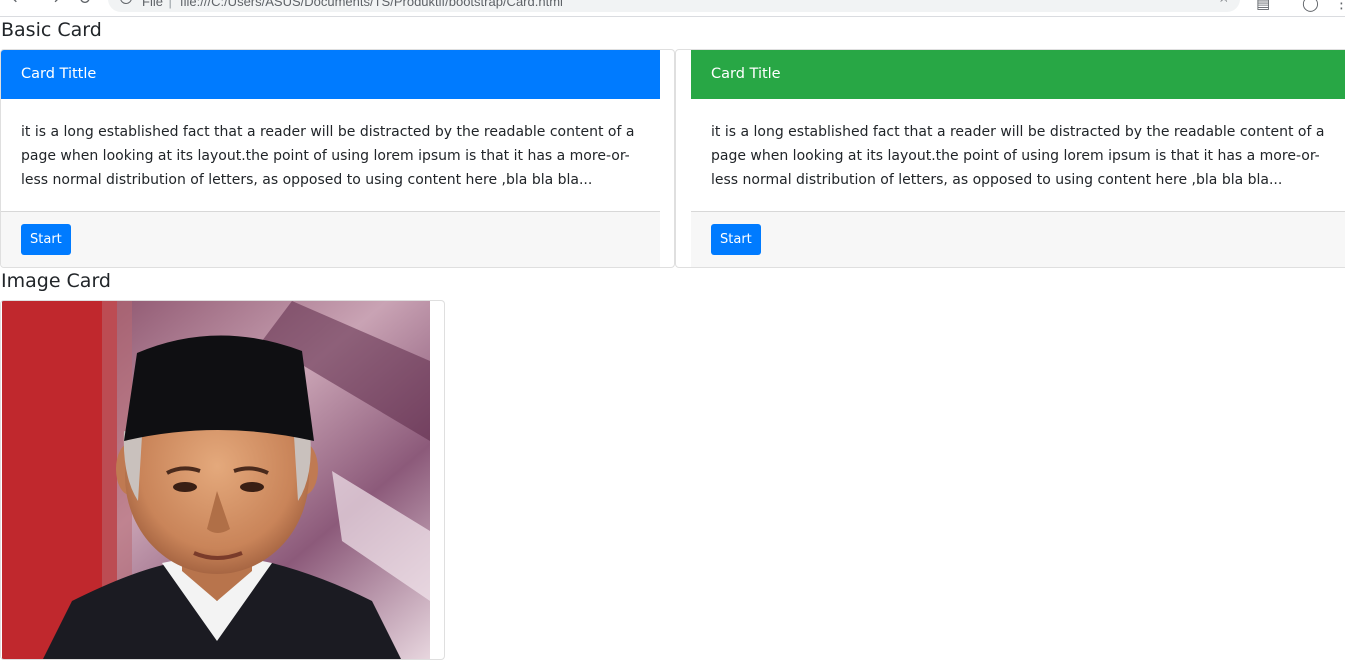  What do you see at coordinates (1263, 6) in the screenshot?
I see `extension-icon: ▤` at bounding box center [1263, 6].